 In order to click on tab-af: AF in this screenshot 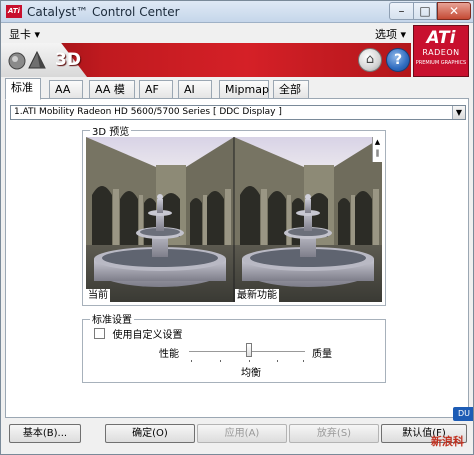, I will do `click(156, 89)`.